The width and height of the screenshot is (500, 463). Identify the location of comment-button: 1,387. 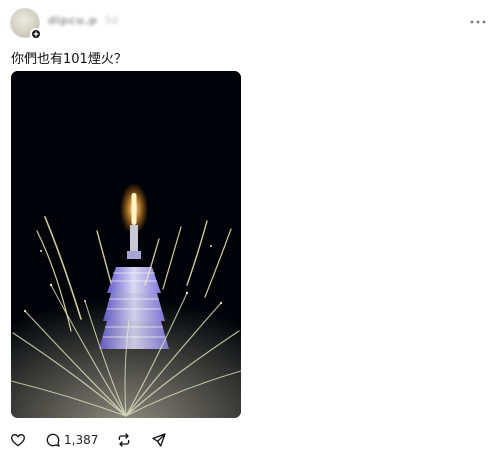
(71, 440).